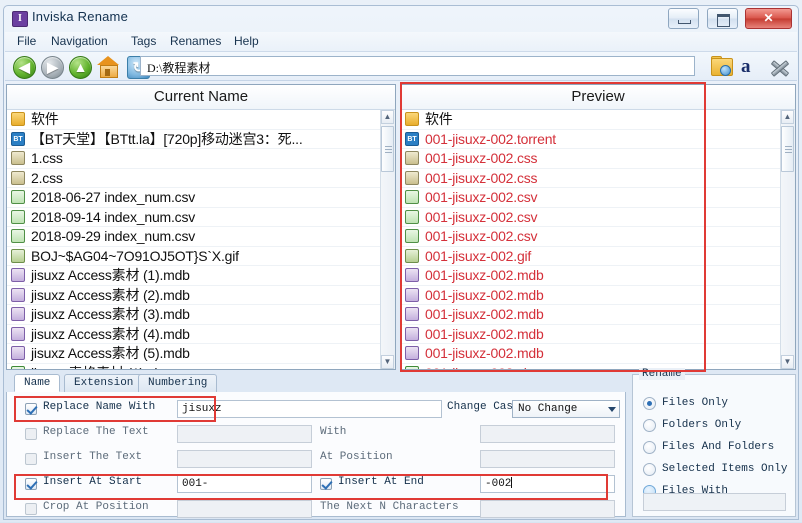 The height and width of the screenshot is (523, 802). I want to click on home-button, so click(108, 66).